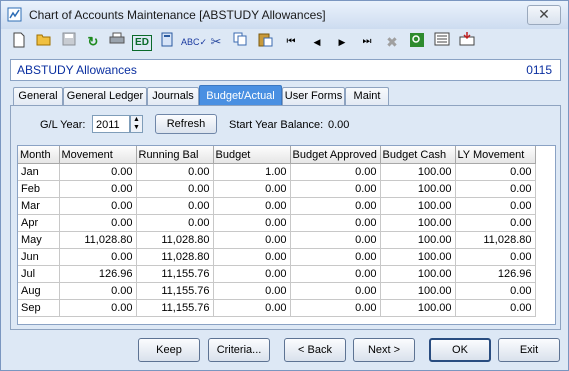 The width and height of the screenshot is (569, 371). Describe the element at coordinates (342, 42) in the screenshot. I see `next-record-icon: ▶` at that location.